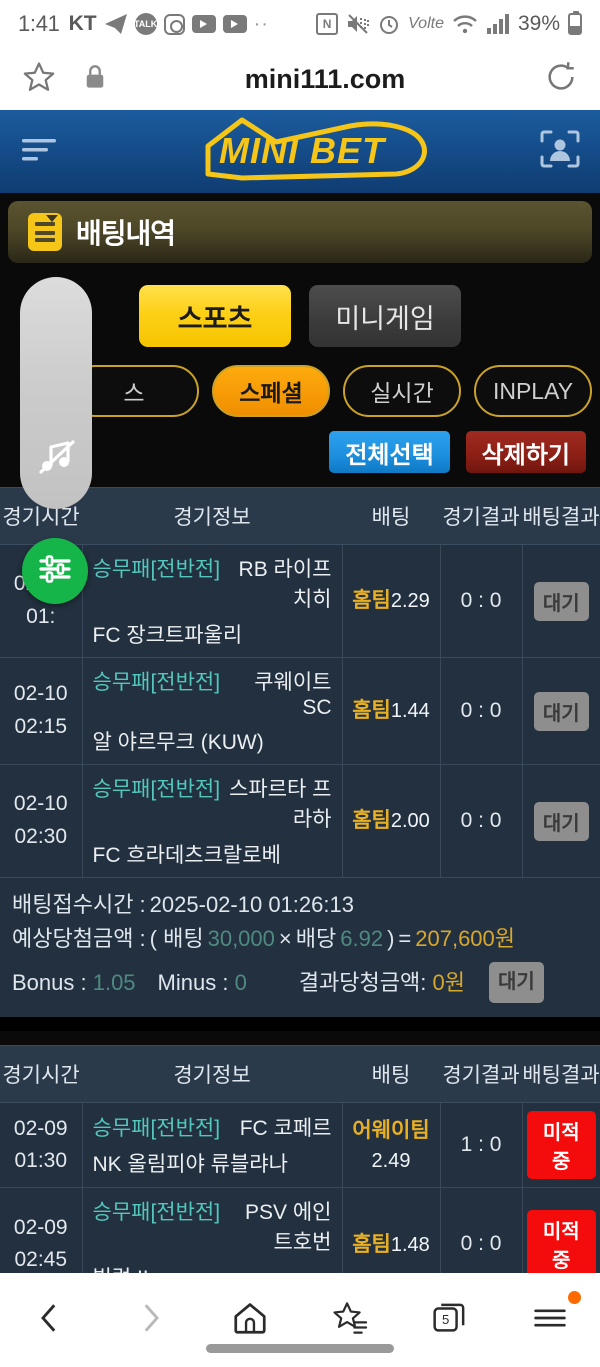  What do you see at coordinates (391, 821) in the screenshot?
I see `cell-bet-pick: 홈팀2.00` at bounding box center [391, 821].